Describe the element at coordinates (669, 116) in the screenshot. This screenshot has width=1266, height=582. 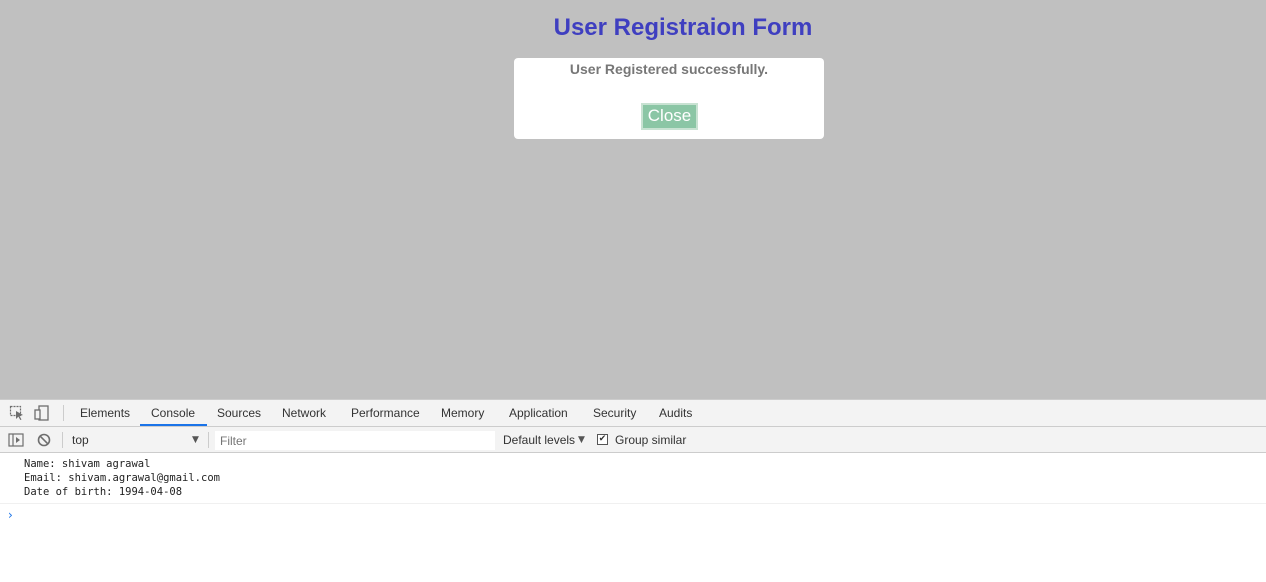
I see `close-button: Close` at that location.